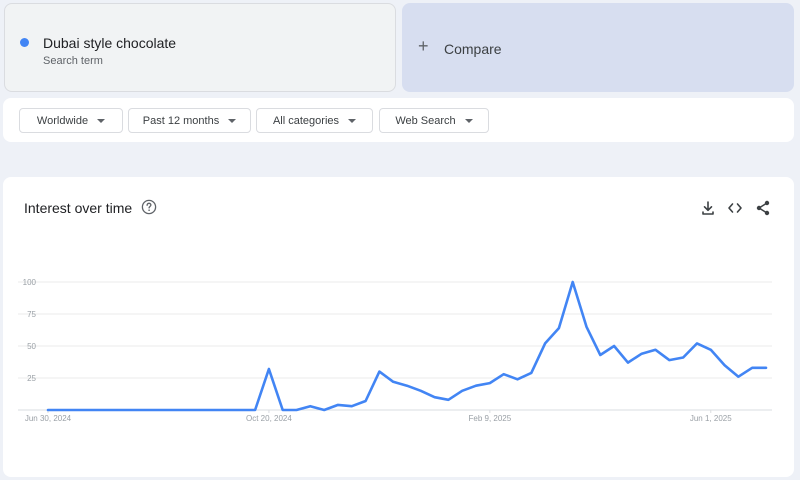  I want to click on x-tick-label: Jun 30, 2024, so click(48, 418).